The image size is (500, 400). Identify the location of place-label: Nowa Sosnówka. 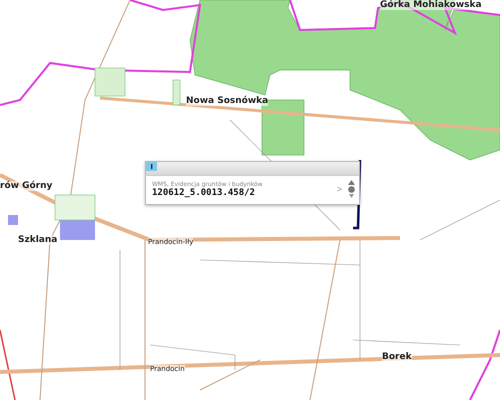
(227, 101).